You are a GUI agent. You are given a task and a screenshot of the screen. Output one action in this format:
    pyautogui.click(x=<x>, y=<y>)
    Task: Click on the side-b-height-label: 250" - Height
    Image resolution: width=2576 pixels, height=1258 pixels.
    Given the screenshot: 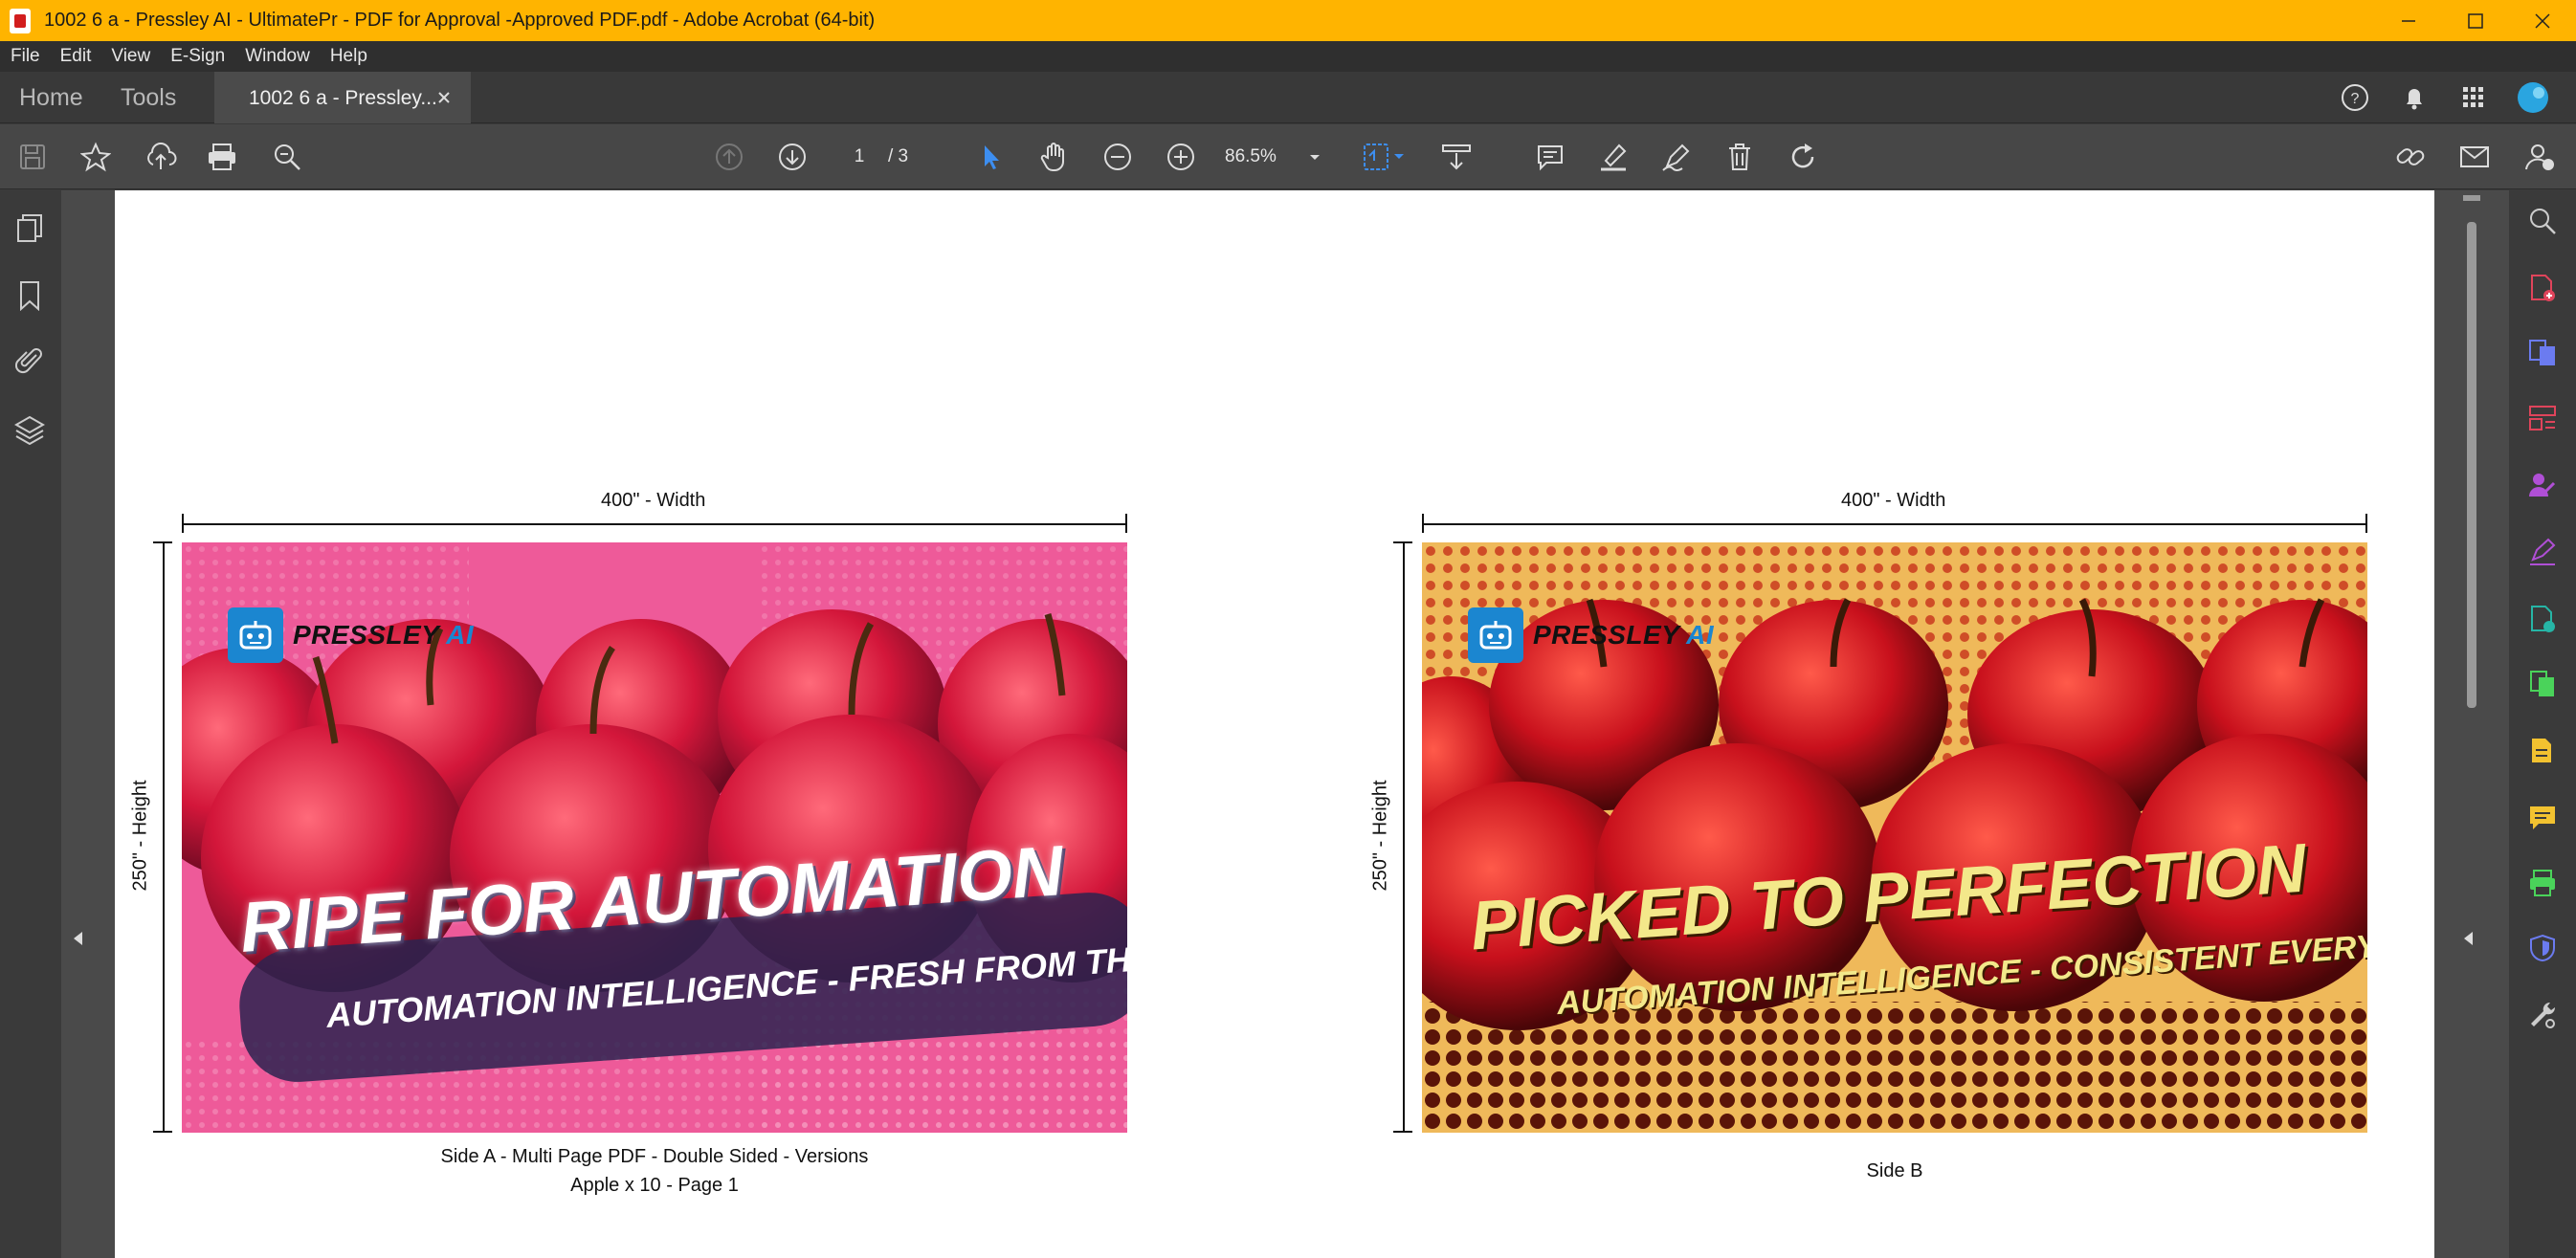 What is the action you would take?
    pyautogui.click(x=1380, y=836)
    